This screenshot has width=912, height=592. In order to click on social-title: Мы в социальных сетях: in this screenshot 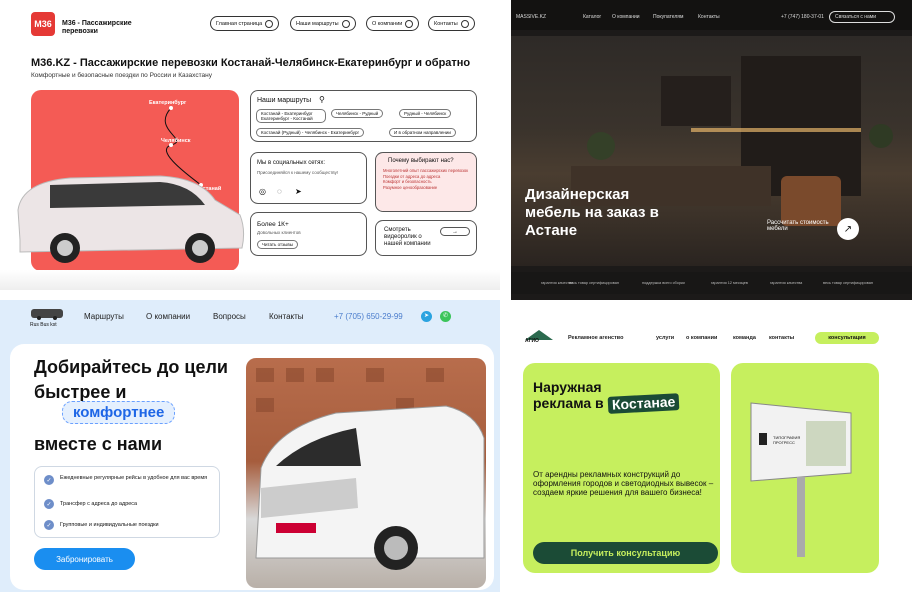, I will do `click(291, 163)`.